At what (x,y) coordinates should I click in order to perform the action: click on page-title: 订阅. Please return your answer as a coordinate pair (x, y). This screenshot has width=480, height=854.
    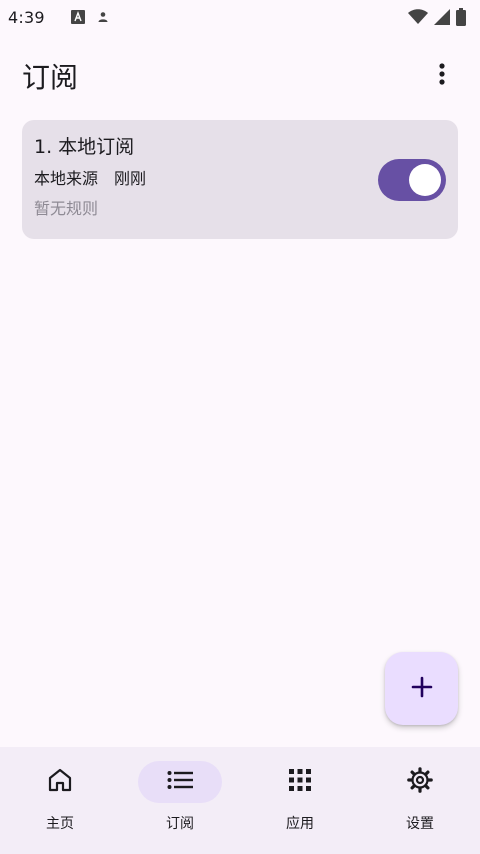
    Looking at the image, I should click on (50, 77).